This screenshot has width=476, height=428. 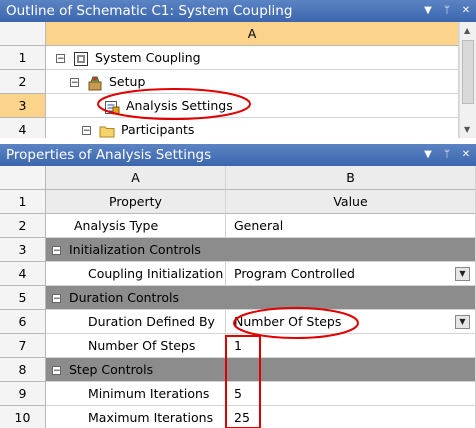 I want to click on property-value-cell: Program Controlled, so click(x=351, y=274).